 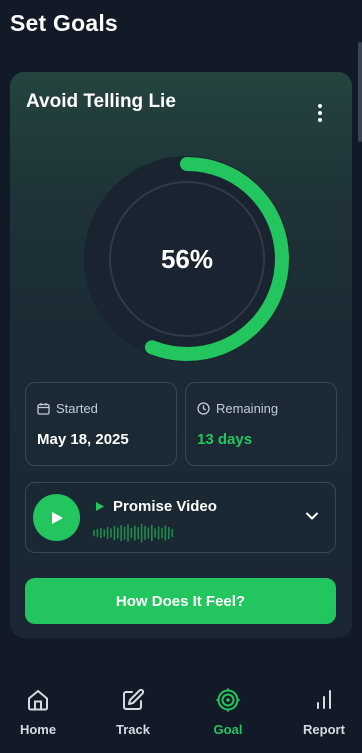 I want to click on clock-icon, so click(x=203, y=408).